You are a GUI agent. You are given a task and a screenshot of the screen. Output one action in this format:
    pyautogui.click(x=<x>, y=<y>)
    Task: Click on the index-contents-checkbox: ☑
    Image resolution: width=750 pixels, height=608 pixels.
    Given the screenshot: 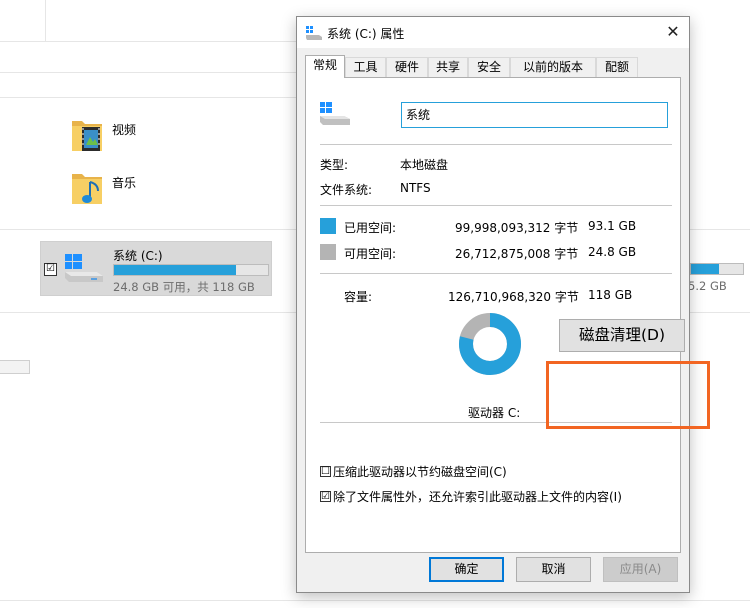 What is the action you would take?
    pyautogui.click(x=325, y=496)
    